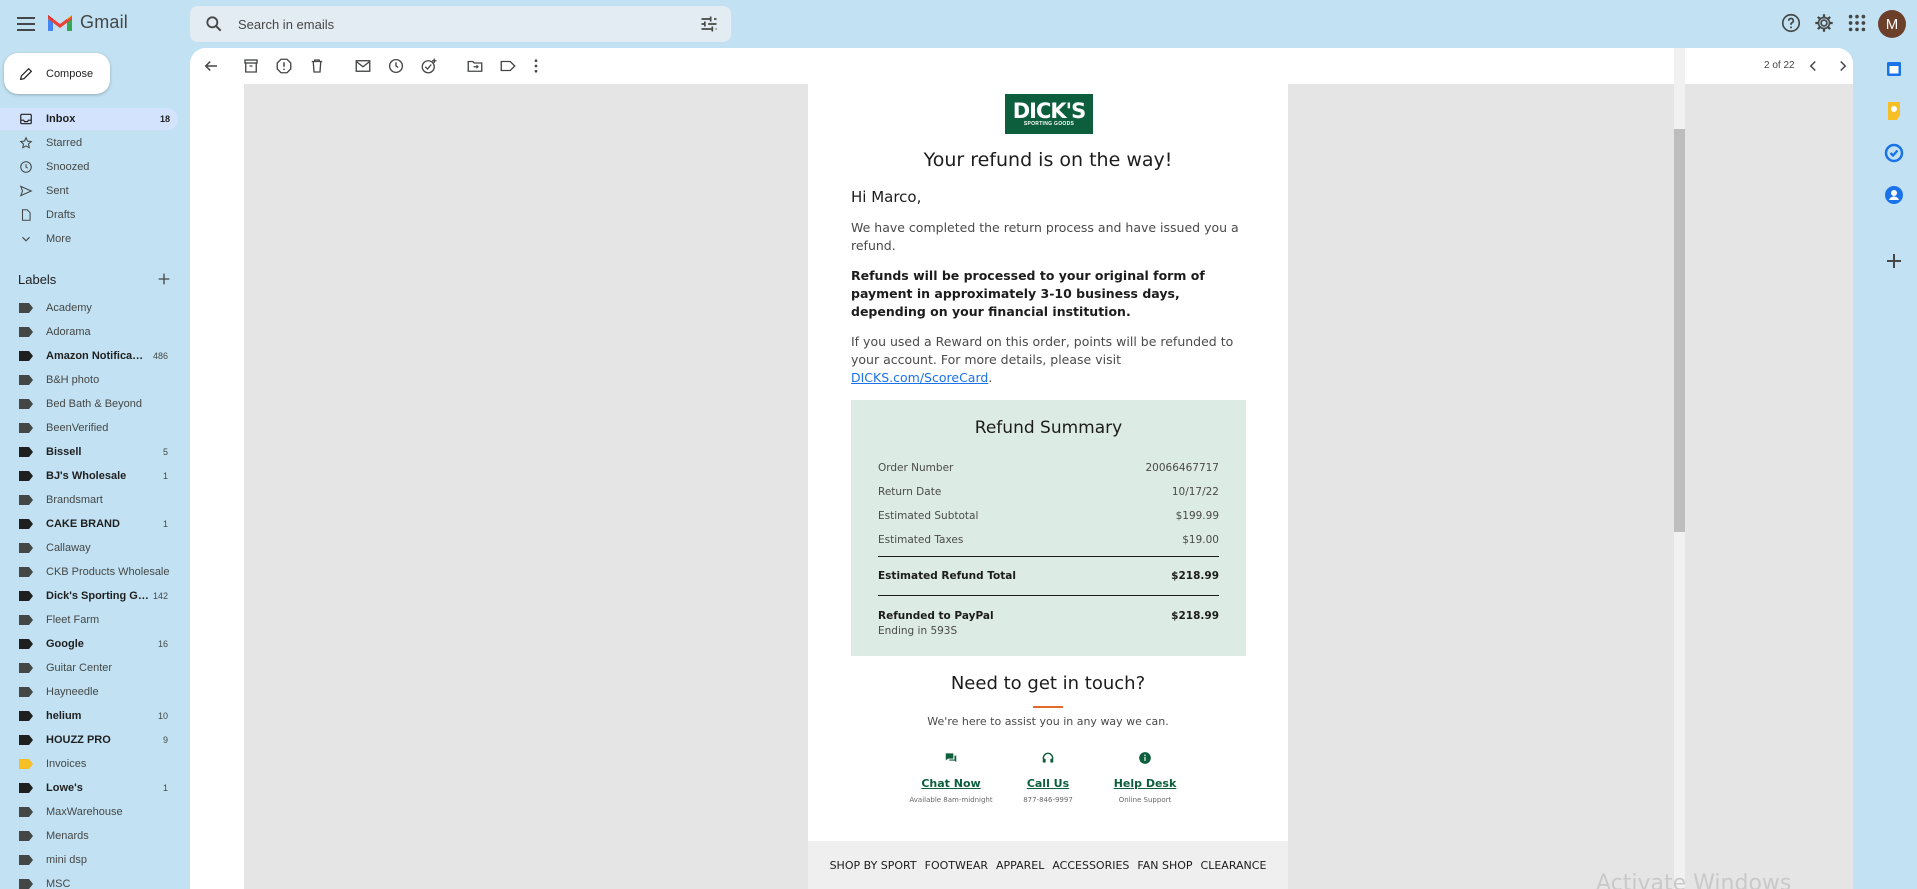 This screenshot has height=889, width=1917. I want to click on search-bar, so click(460, 24).